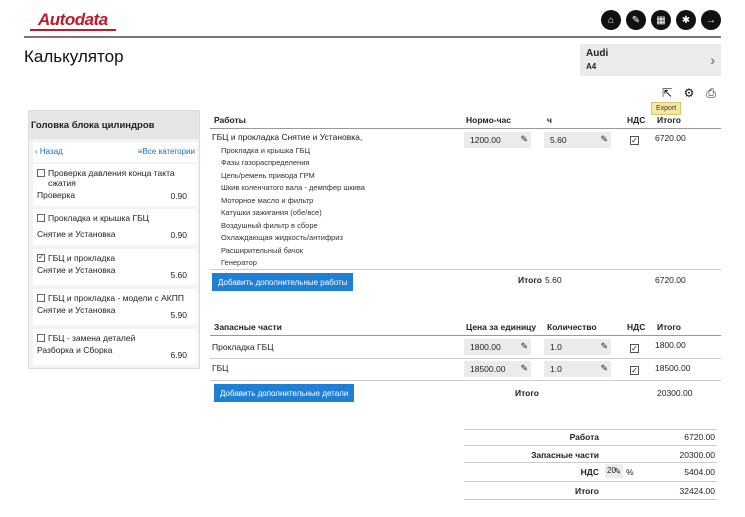  Describe the element at coordinates (74, 56) in the screenshot. I see `page-title: Калькулятор` at that location.